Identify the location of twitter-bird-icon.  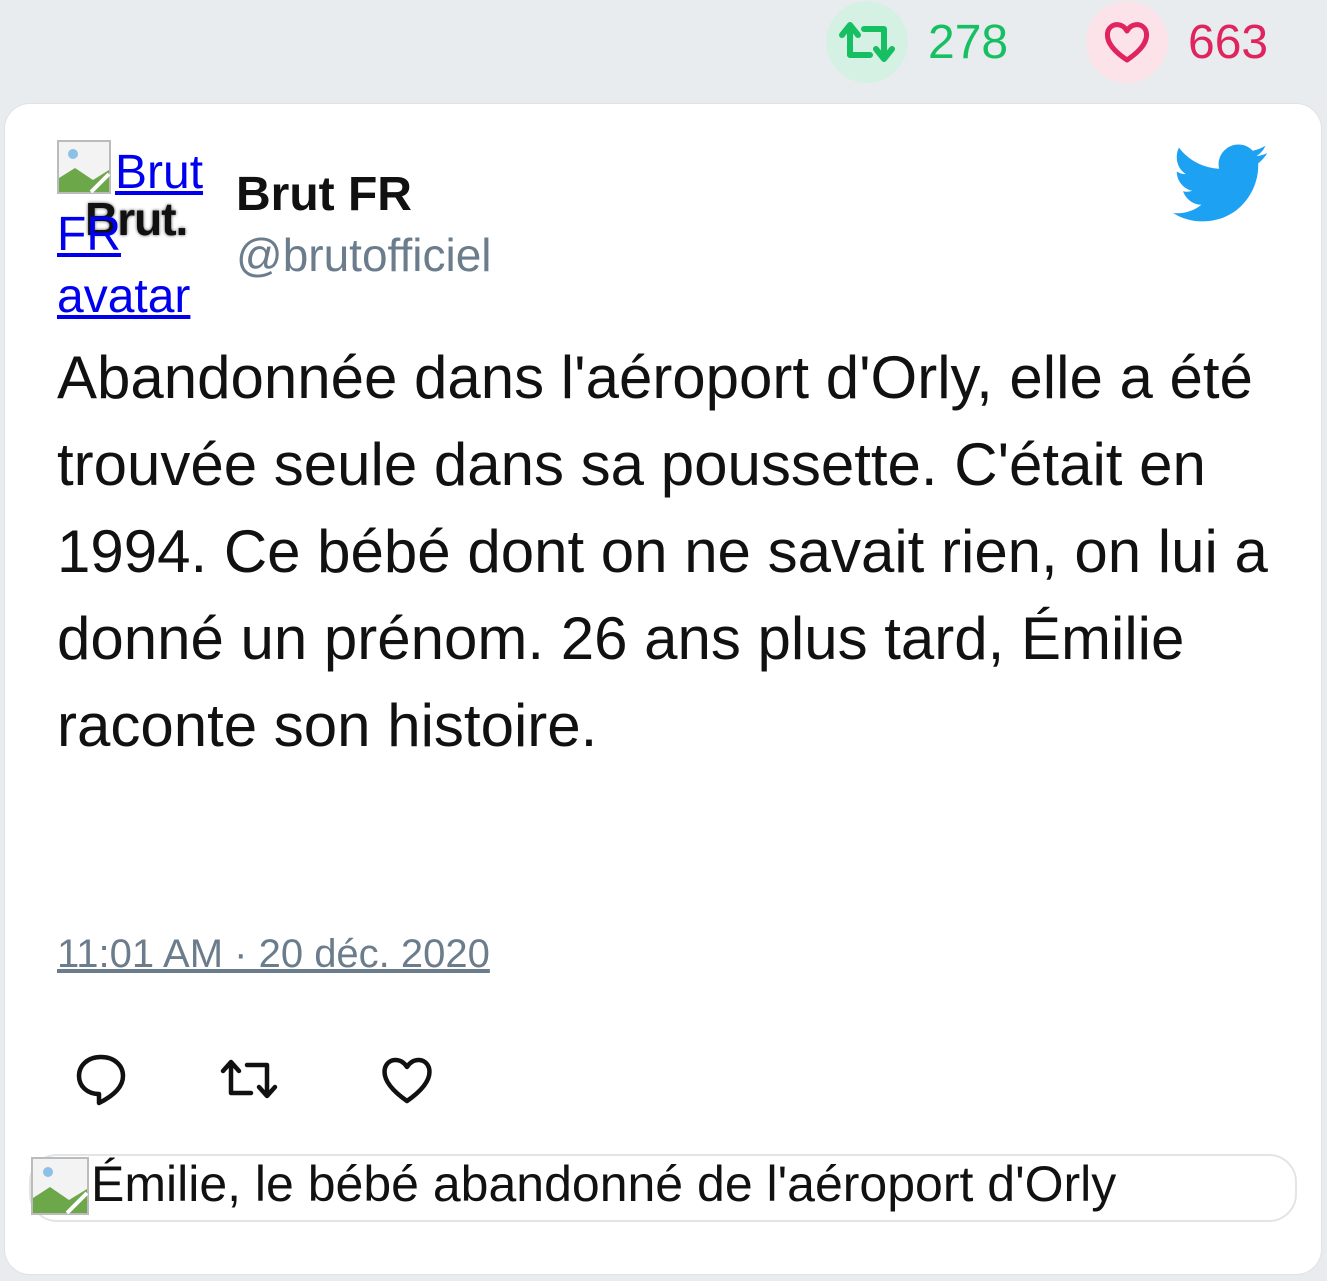
(1221, 187).